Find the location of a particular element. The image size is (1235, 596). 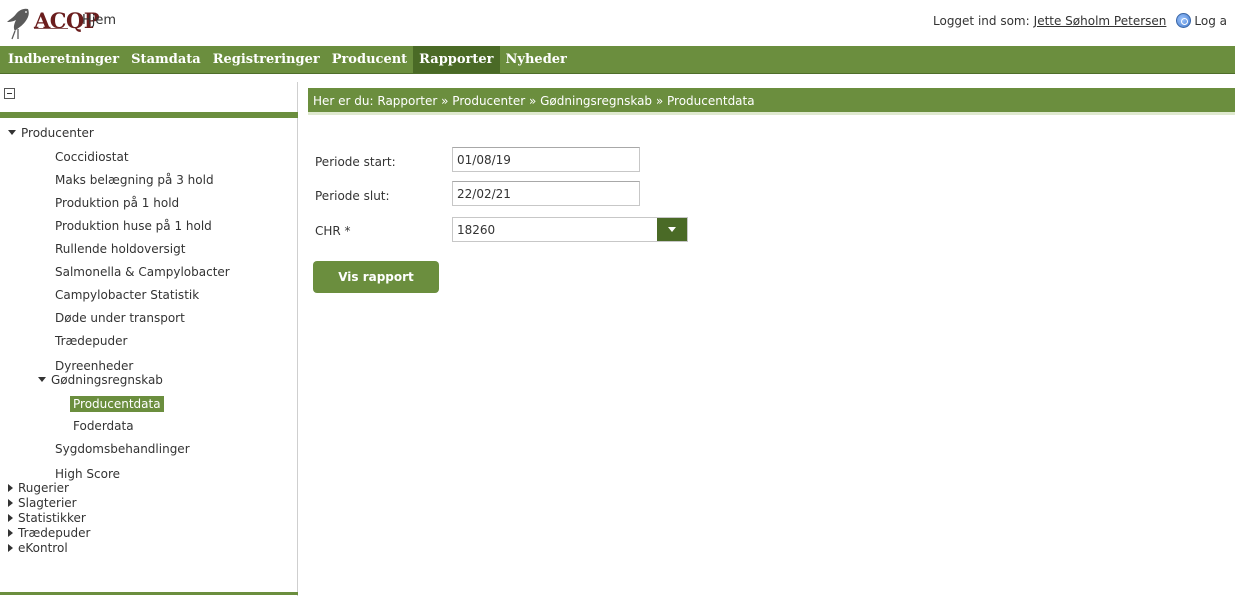

nav-item-producent: Producent is located at coordinates (369, 59).